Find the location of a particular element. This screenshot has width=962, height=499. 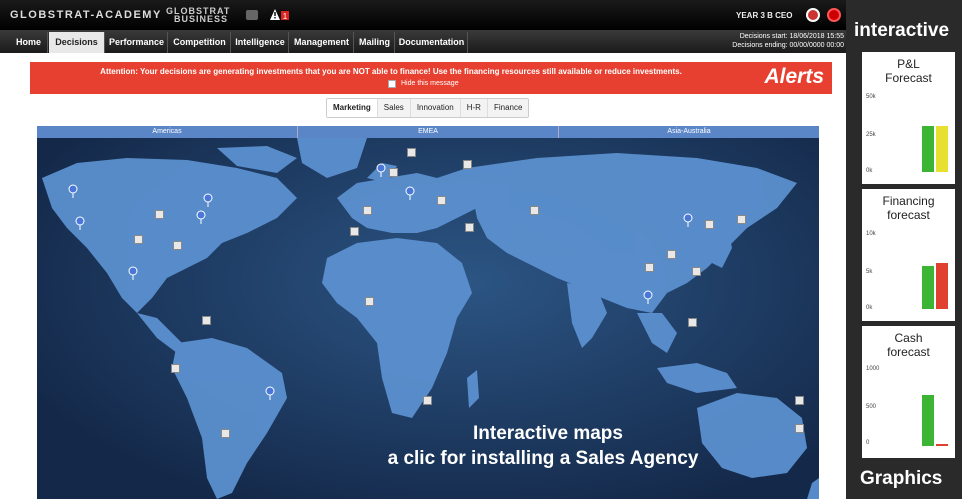

logout-icon is located at coordinates (834, 15).